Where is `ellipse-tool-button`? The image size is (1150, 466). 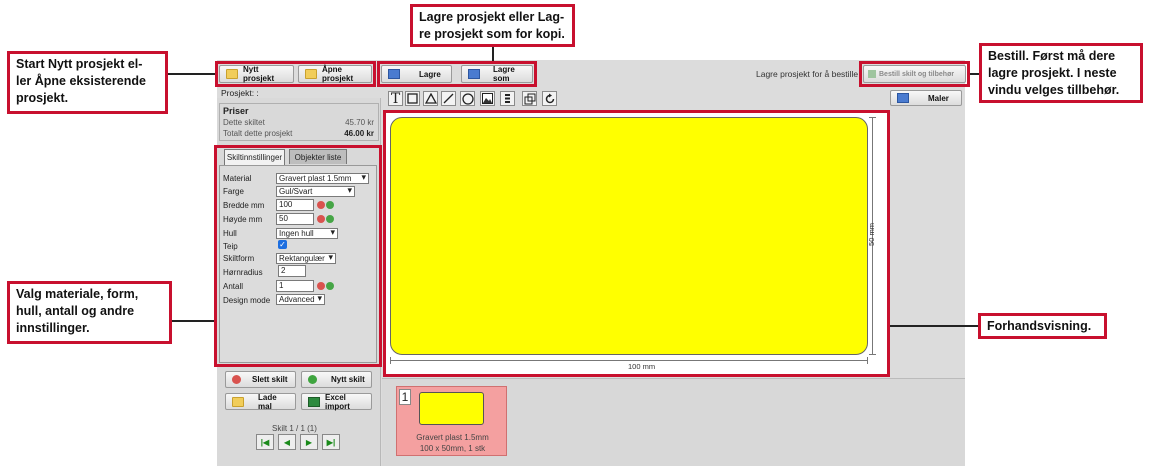 ellipse-tool-button is located at coordinates (467, 98).